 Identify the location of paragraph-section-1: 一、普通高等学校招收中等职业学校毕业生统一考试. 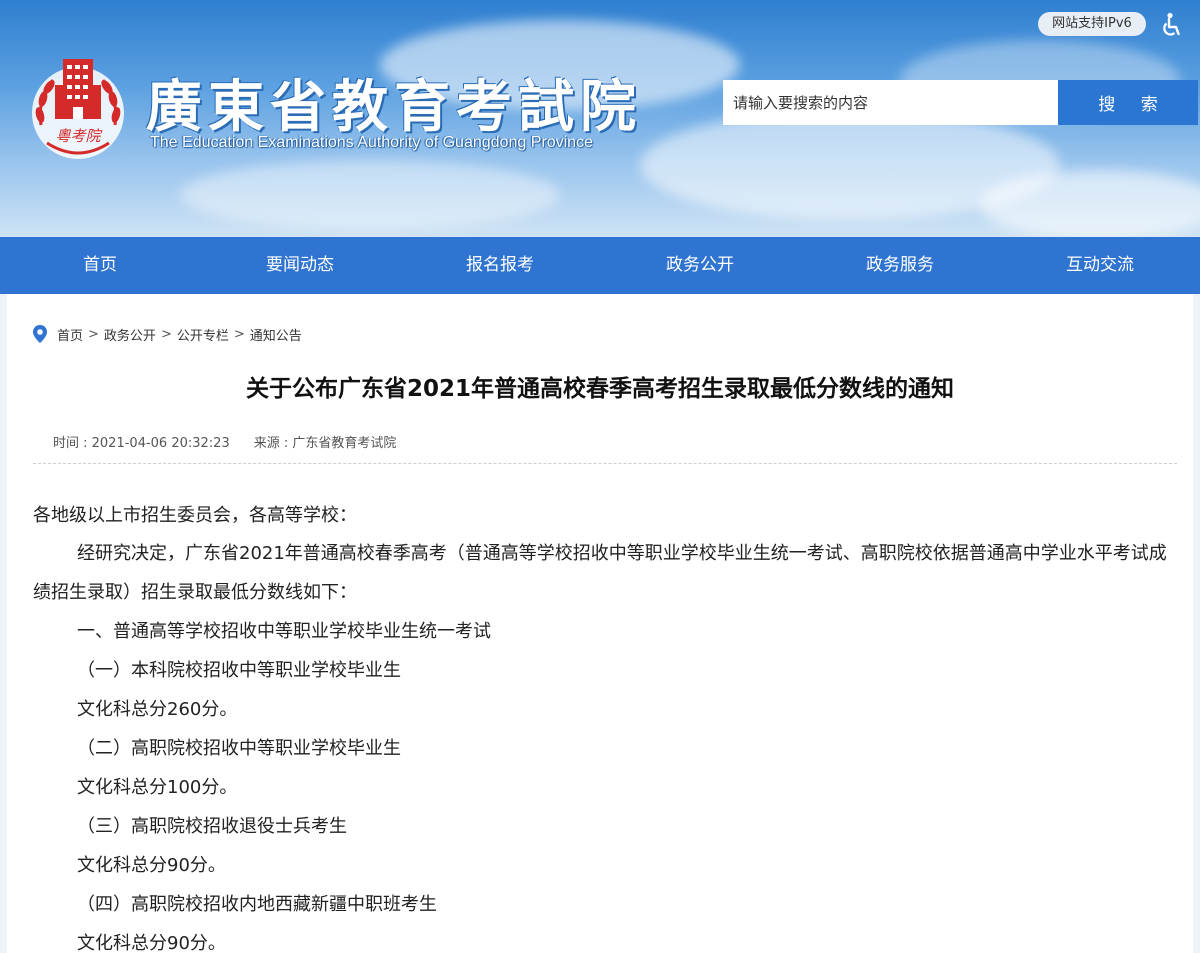
(284, 631).